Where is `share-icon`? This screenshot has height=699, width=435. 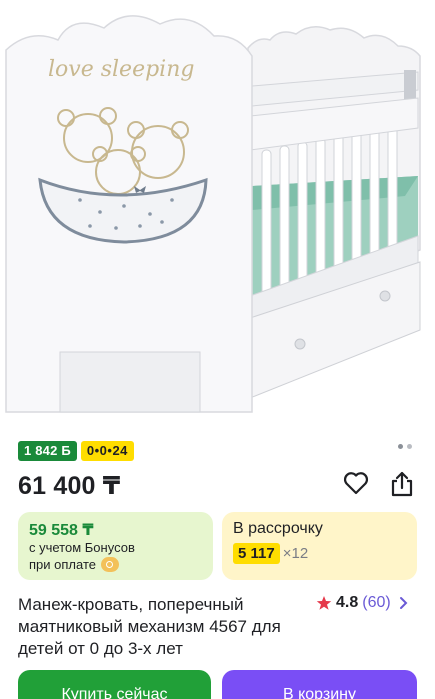 share-icon is located at coordinates (402, 484).